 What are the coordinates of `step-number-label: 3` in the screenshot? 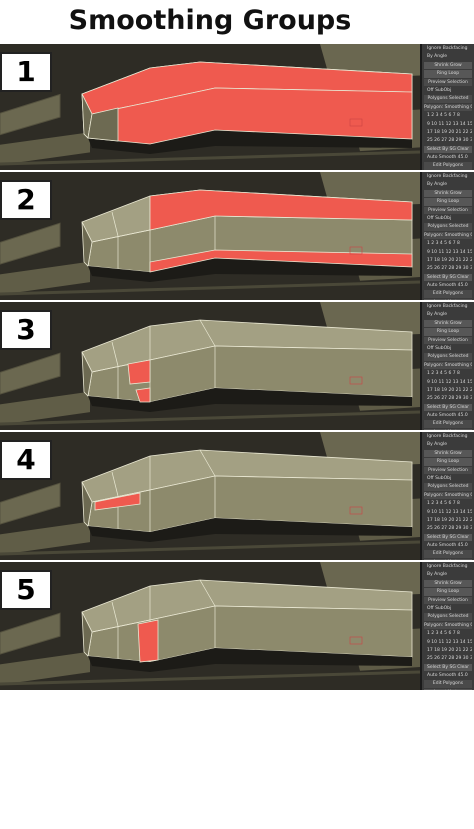 It's located at (26, 330).